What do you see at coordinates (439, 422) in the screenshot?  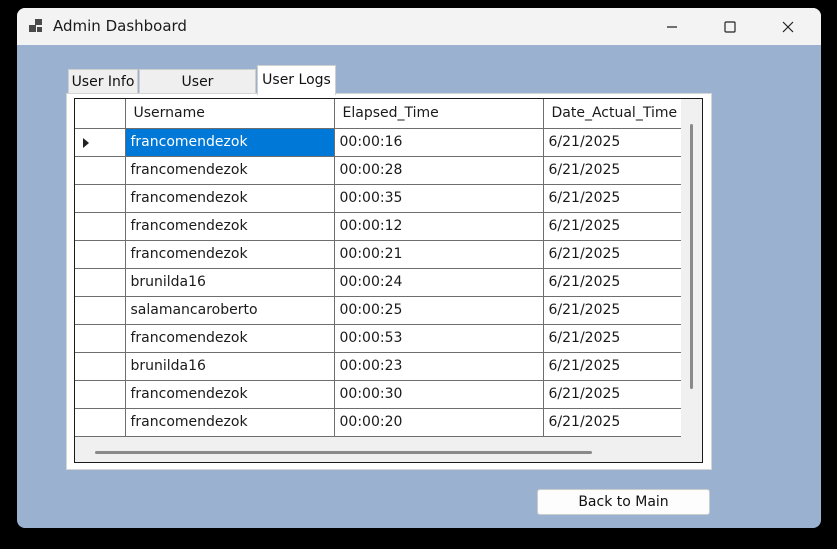 I see `cell-elapsed-time: 00:00:20` at bounding box center [439, 422].